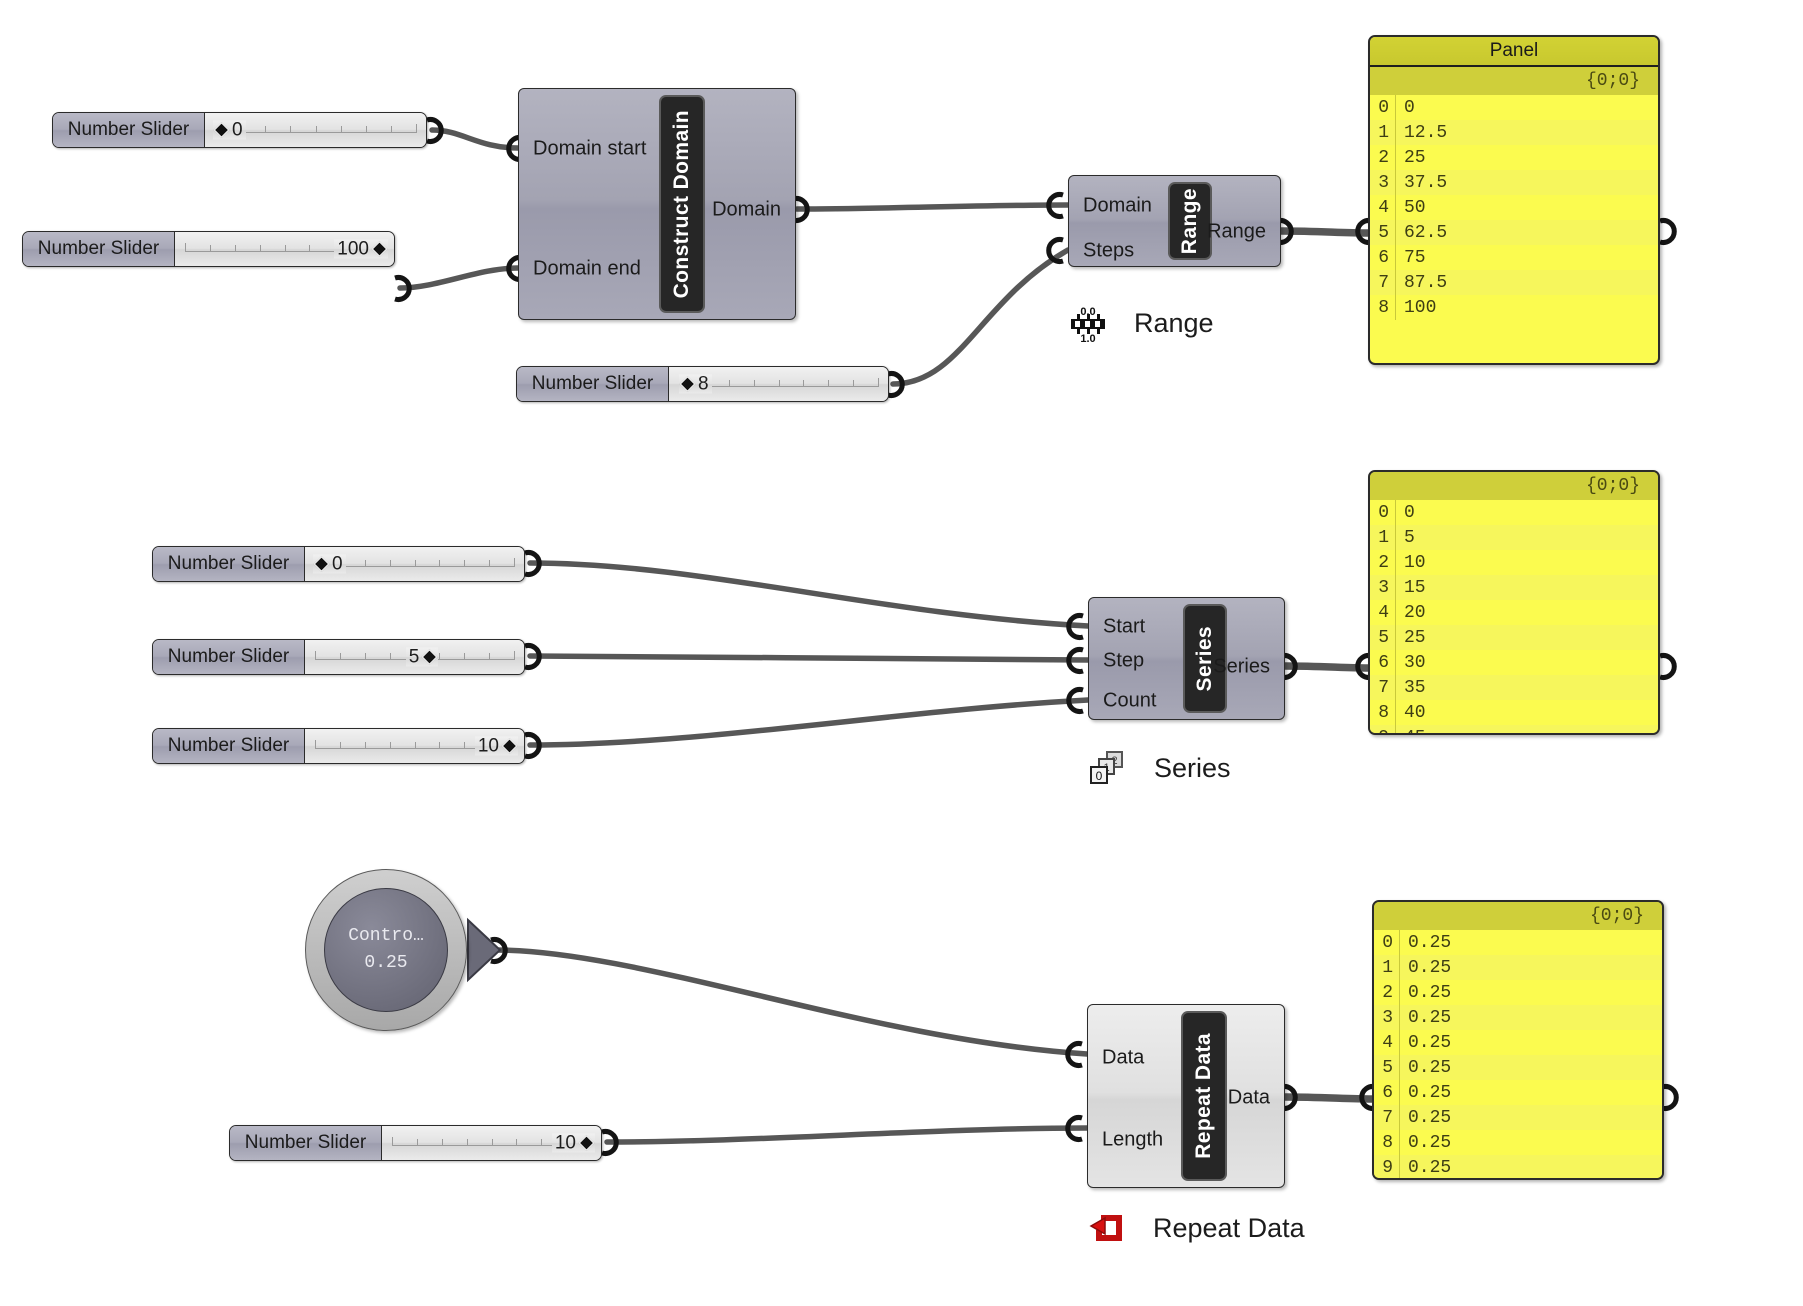  Describe the element at coordinates (1186, 1096) in the screenshot. I see `component-repeat-data: Repeat Data Data Length Data` at that location.